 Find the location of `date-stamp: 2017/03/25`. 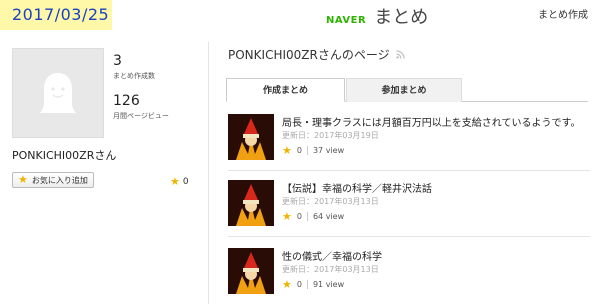

date-stamp: 2017/03/25 is located at coordinates (56, 15).